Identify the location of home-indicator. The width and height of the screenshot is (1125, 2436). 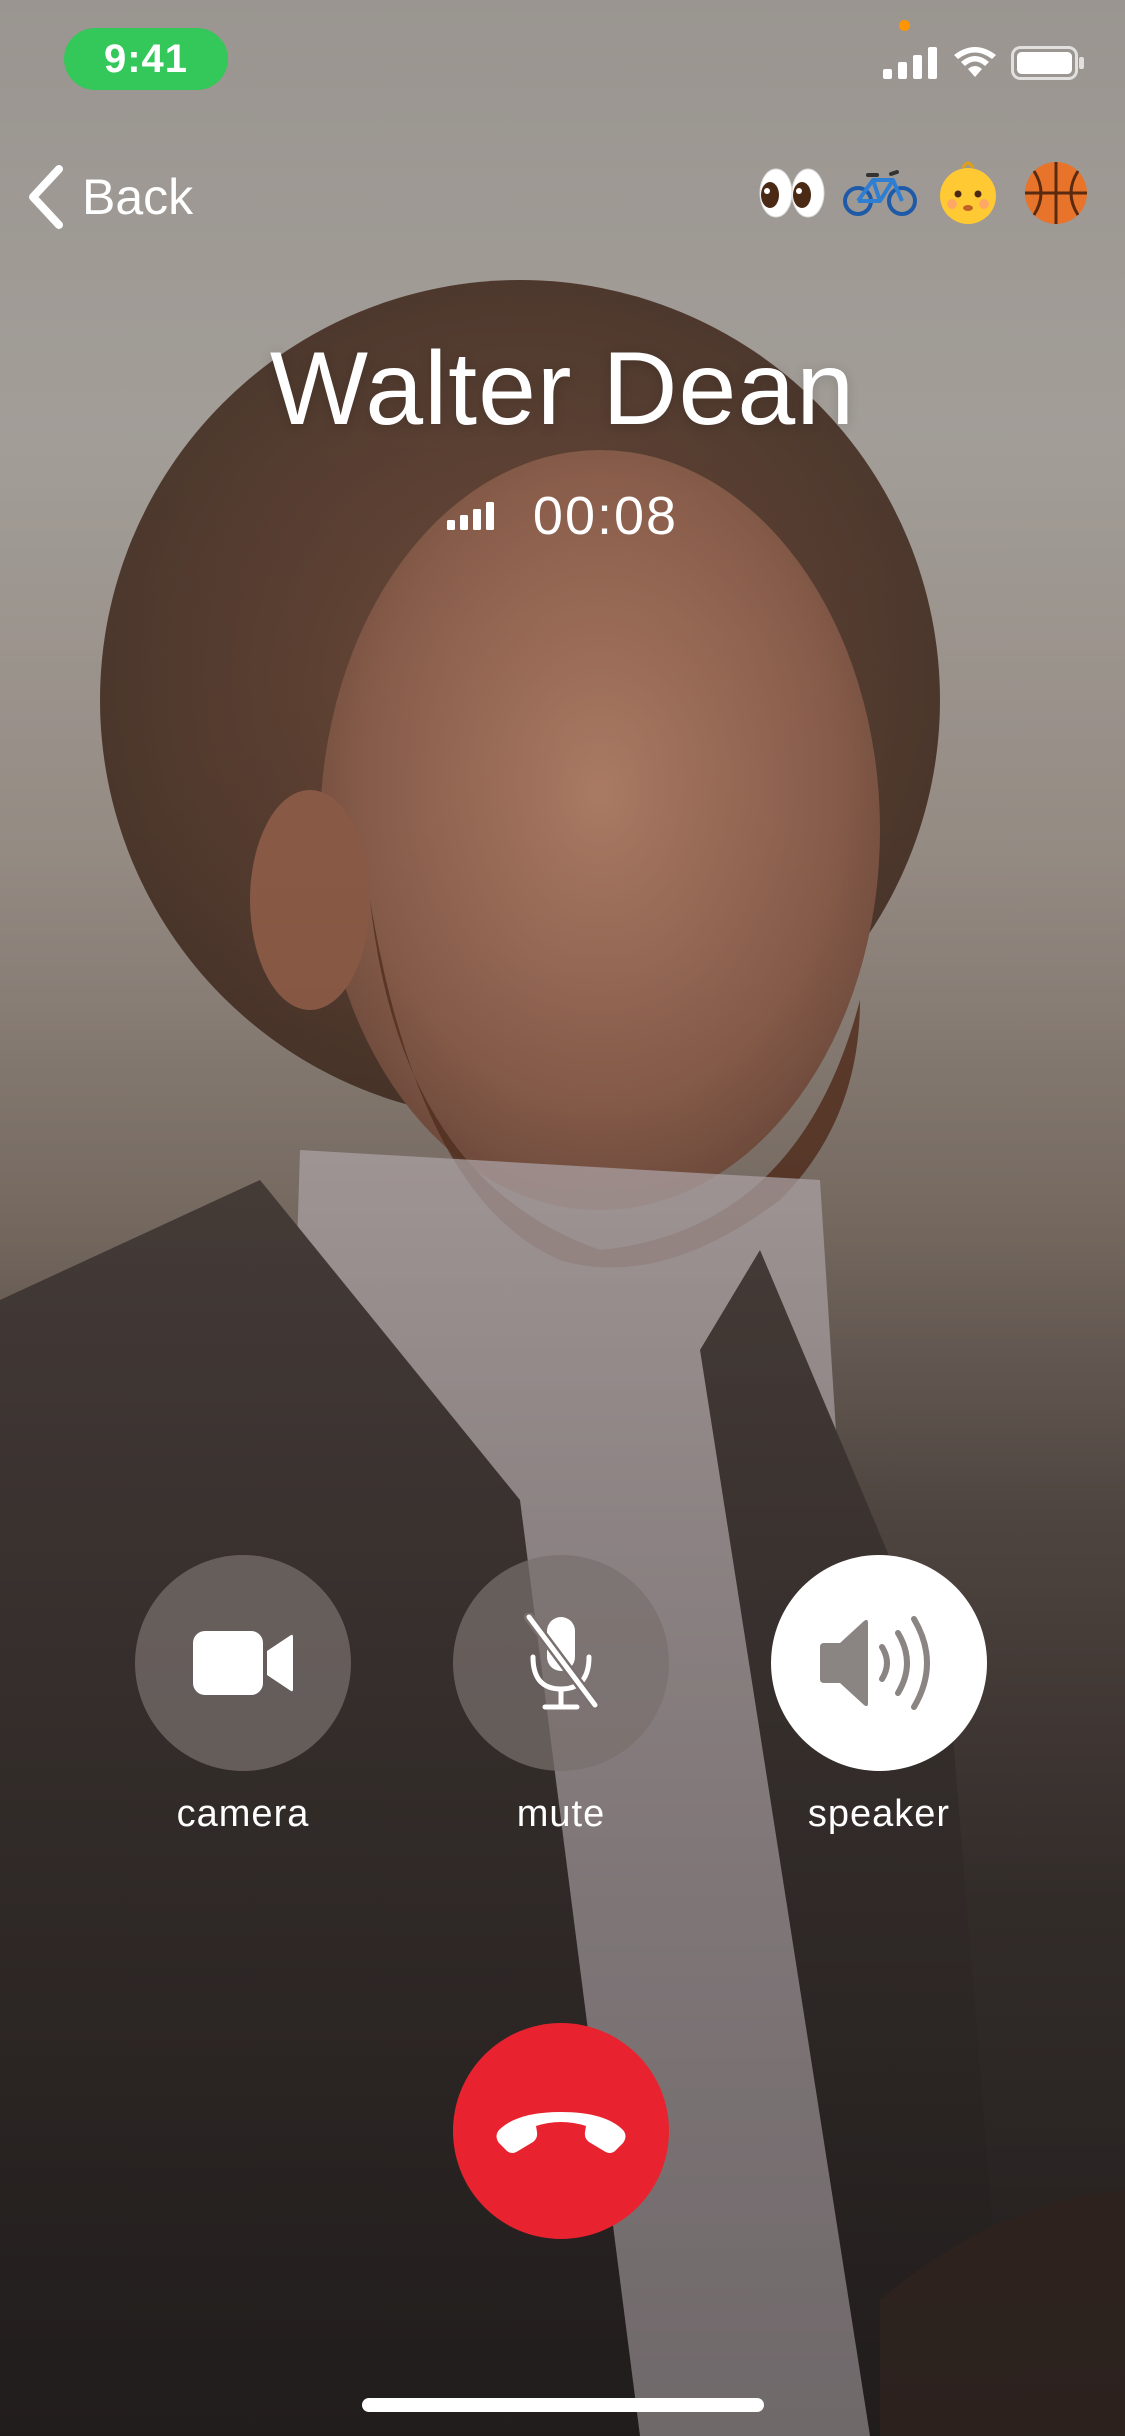
(563, 2405).